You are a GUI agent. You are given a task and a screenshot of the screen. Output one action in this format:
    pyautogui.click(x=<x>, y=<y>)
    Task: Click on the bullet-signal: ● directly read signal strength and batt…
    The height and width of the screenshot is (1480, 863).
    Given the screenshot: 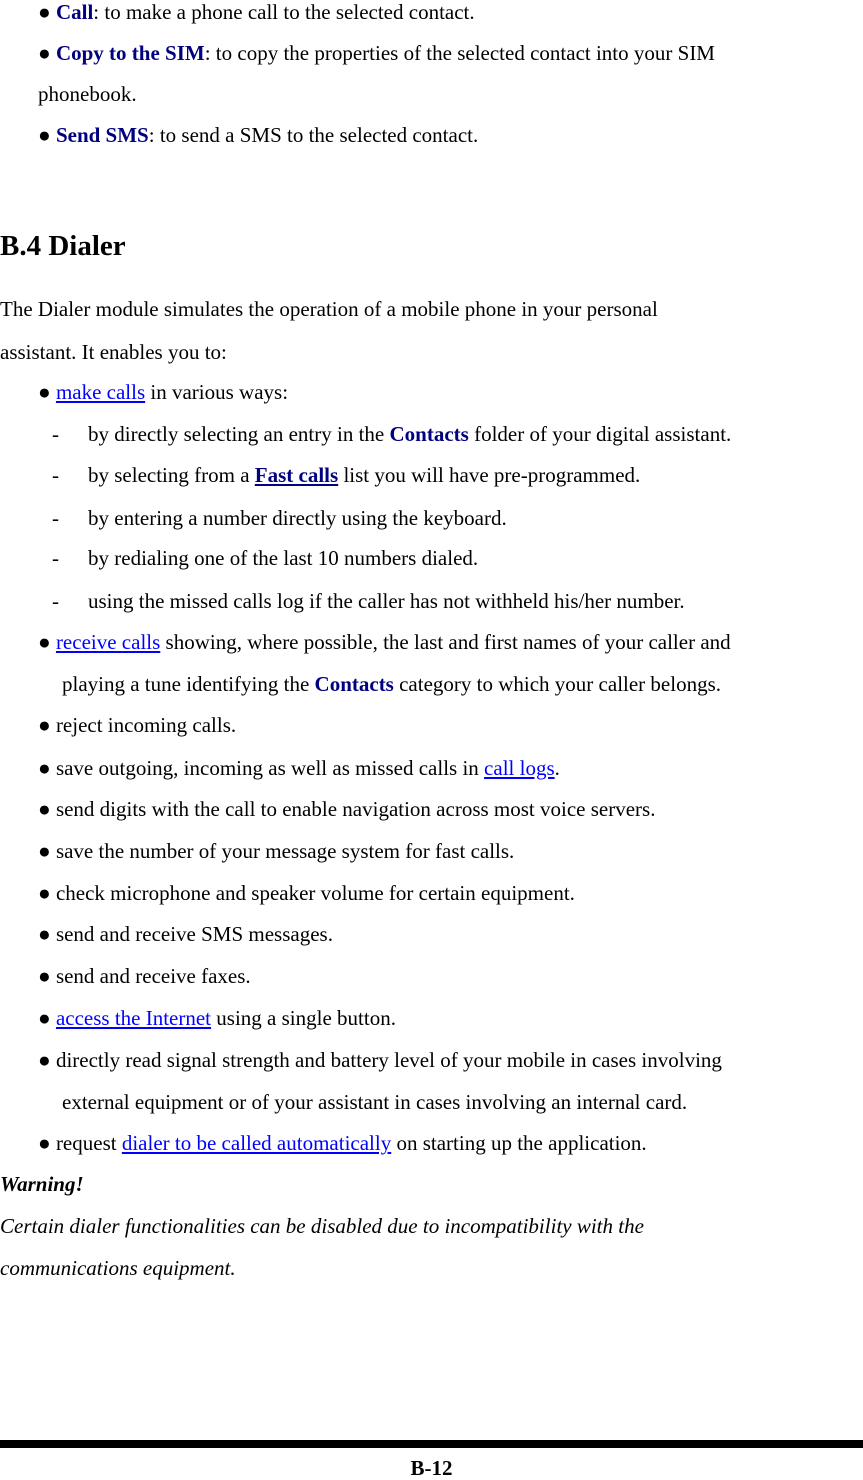 What is the action you would take?
    pyautogui.click(x=380, y=1060)
    